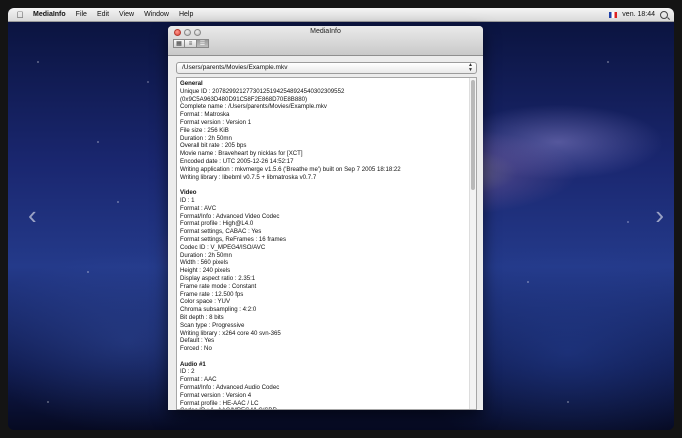 This screenshot has height=438, width=682. I want to click on info-line: Height : 240 pixels, so click(205, 271).